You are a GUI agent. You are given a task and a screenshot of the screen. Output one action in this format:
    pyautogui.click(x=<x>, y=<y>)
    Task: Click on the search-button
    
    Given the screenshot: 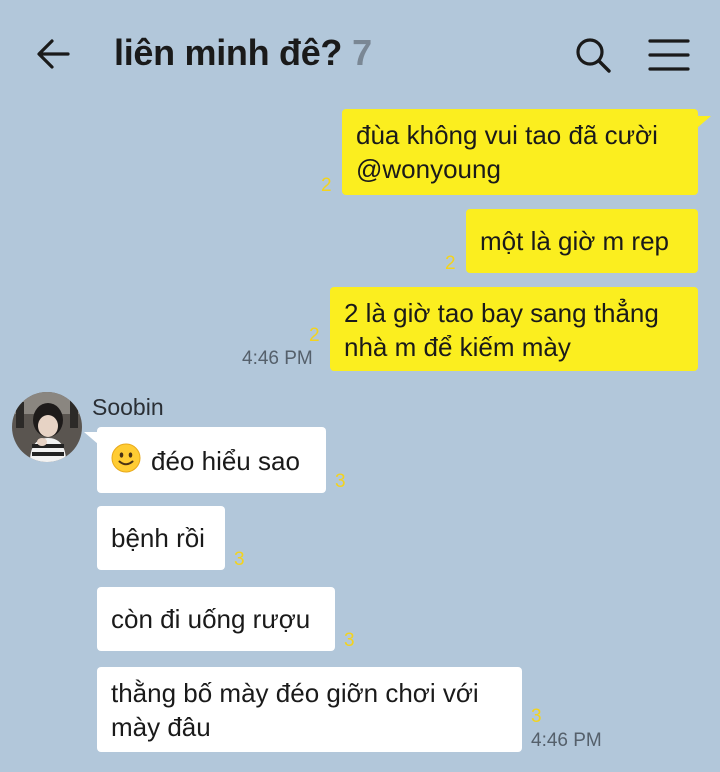 What is the action you would take?
    pyautogui.click(x=593, y=55)
    